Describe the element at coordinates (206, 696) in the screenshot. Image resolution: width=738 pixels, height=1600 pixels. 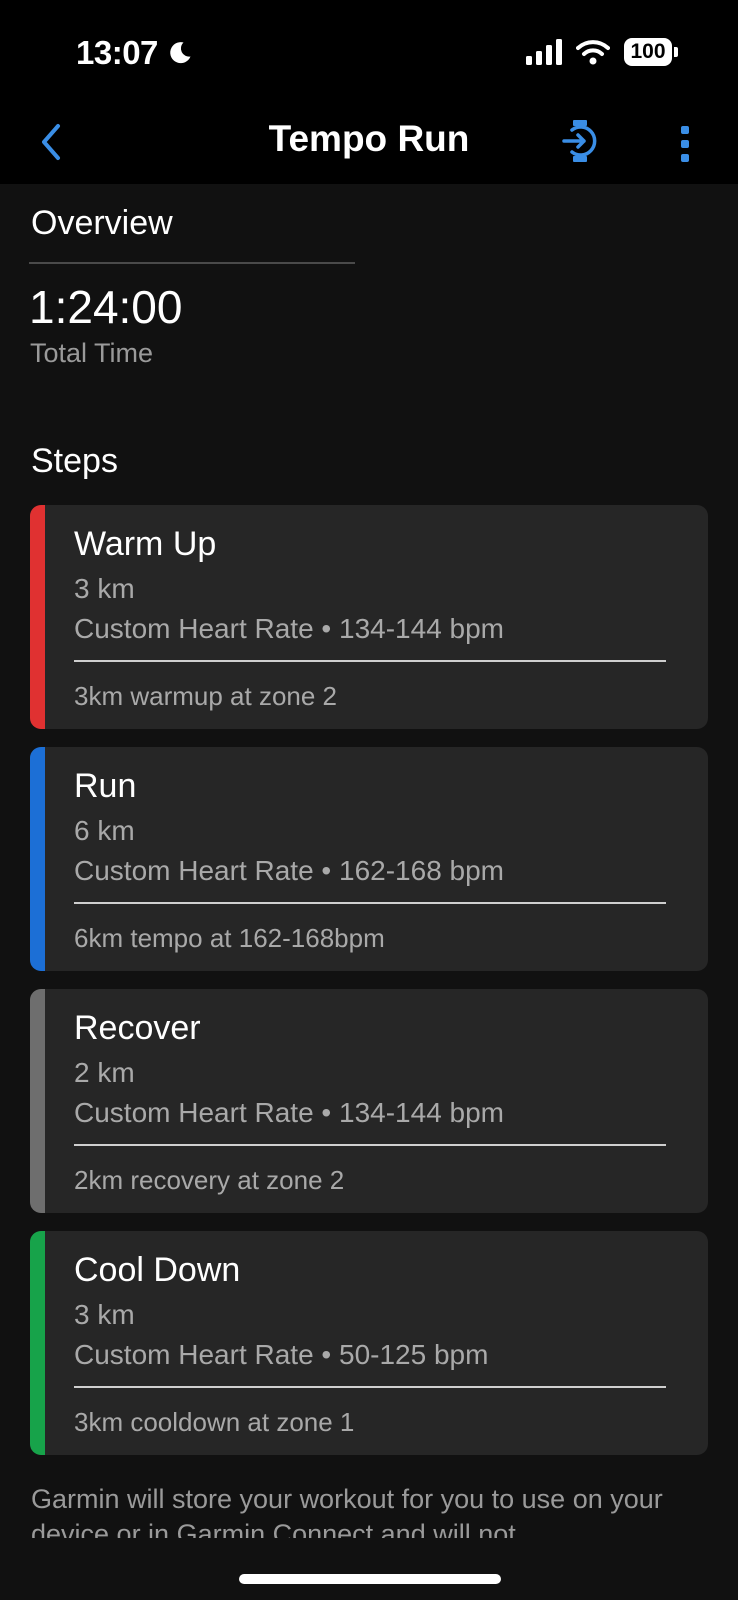
I see `step-note: 3km warmup at zone 2` at that location.